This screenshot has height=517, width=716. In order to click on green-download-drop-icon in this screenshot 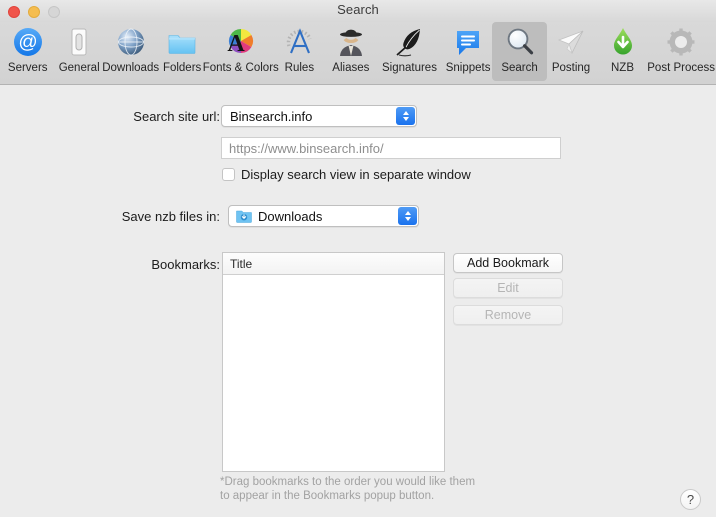, I will do `click(623, 42)`.